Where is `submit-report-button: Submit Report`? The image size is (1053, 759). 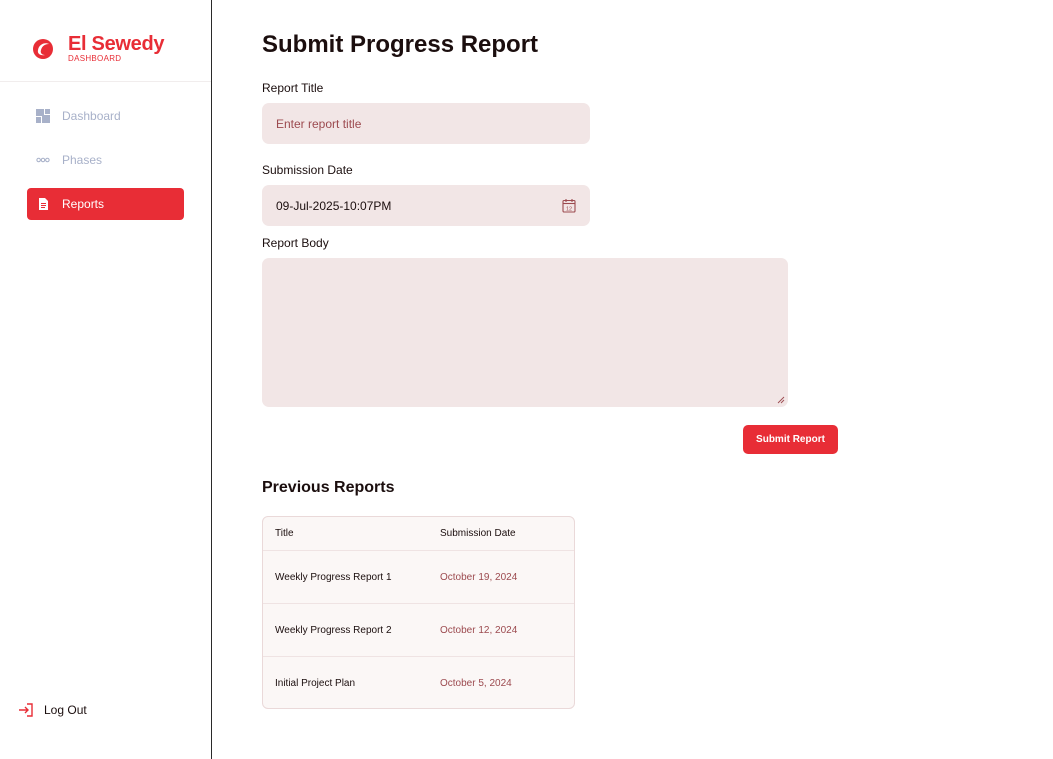
submit-report-button: Submit Report is located at coordinates (790, 439).